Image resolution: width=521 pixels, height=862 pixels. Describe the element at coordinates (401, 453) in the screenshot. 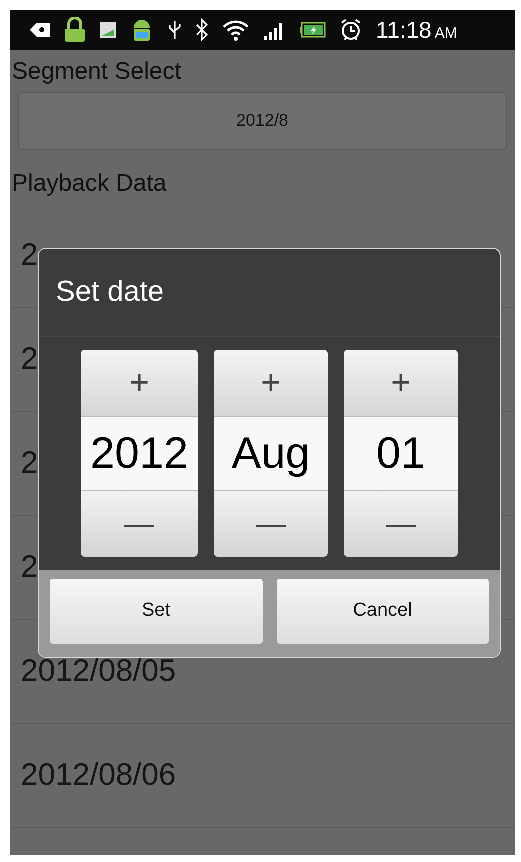

I see `picker-value: 01` at that location.